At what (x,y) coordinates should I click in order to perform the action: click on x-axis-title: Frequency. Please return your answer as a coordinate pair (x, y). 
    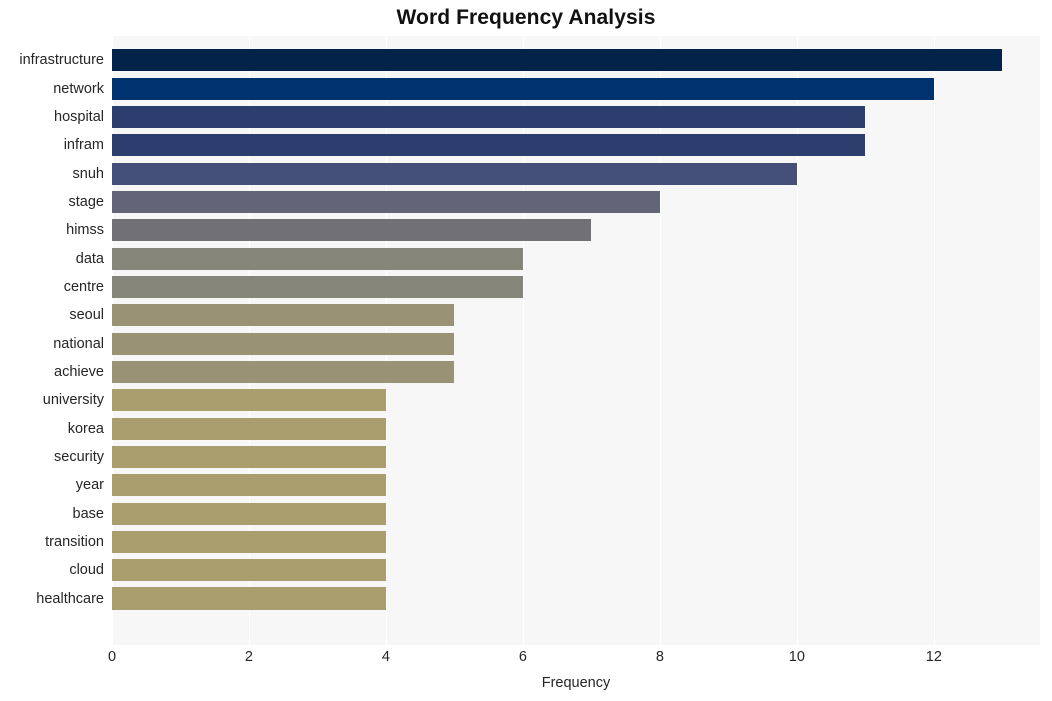
    Looking at the image, I should click on (576, 683).